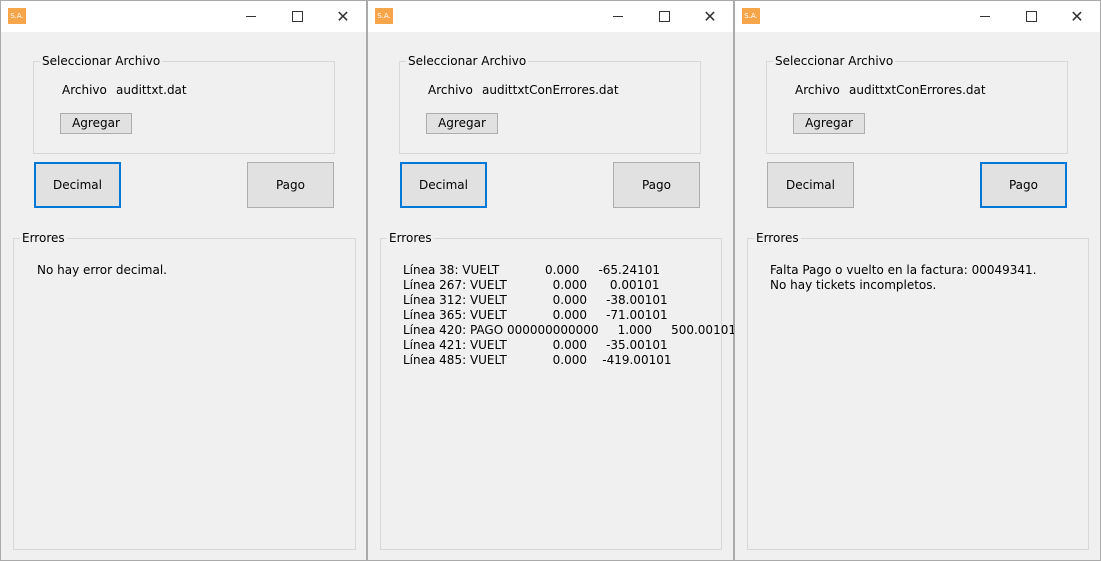  Describe the element at coordinates (151, 90) in the screenshot. I see `file-name: audittxt.dat` at that location.